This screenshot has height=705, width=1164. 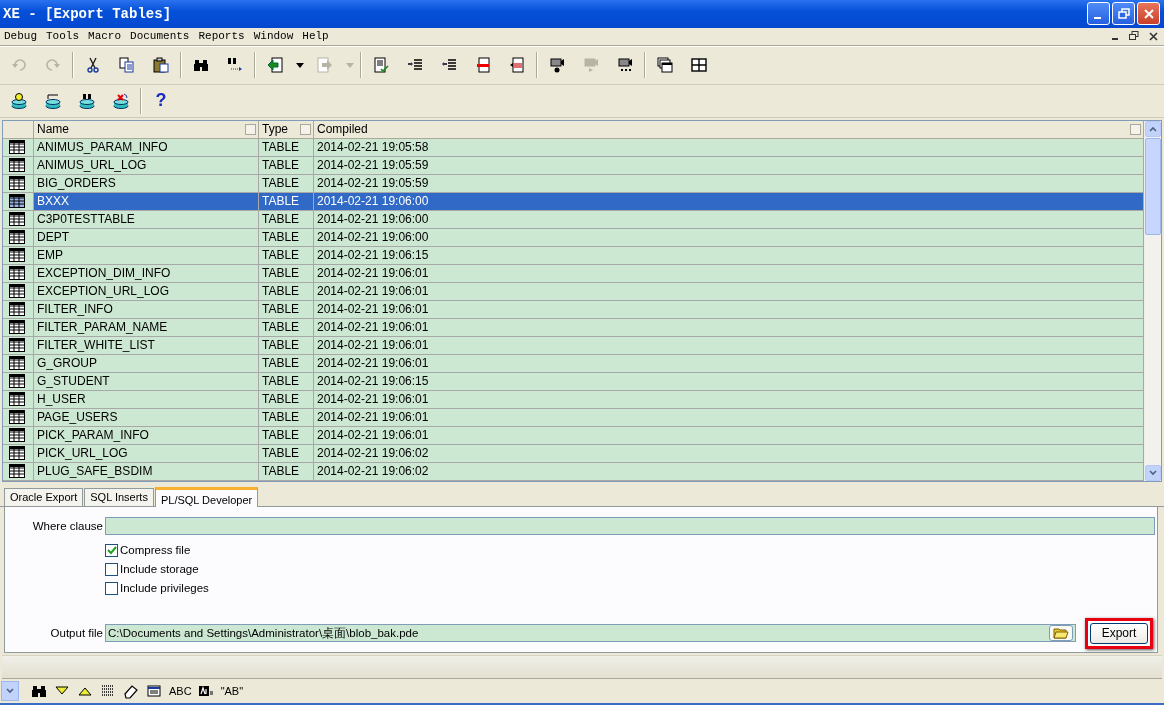 What do you see at coordinates (93, 64) in the screenshot?
I see `scissors-icon` at bounding box center [93, 64].